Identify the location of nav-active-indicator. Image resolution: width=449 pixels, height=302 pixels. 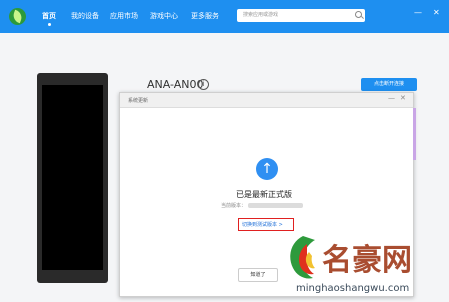
(49, 24).